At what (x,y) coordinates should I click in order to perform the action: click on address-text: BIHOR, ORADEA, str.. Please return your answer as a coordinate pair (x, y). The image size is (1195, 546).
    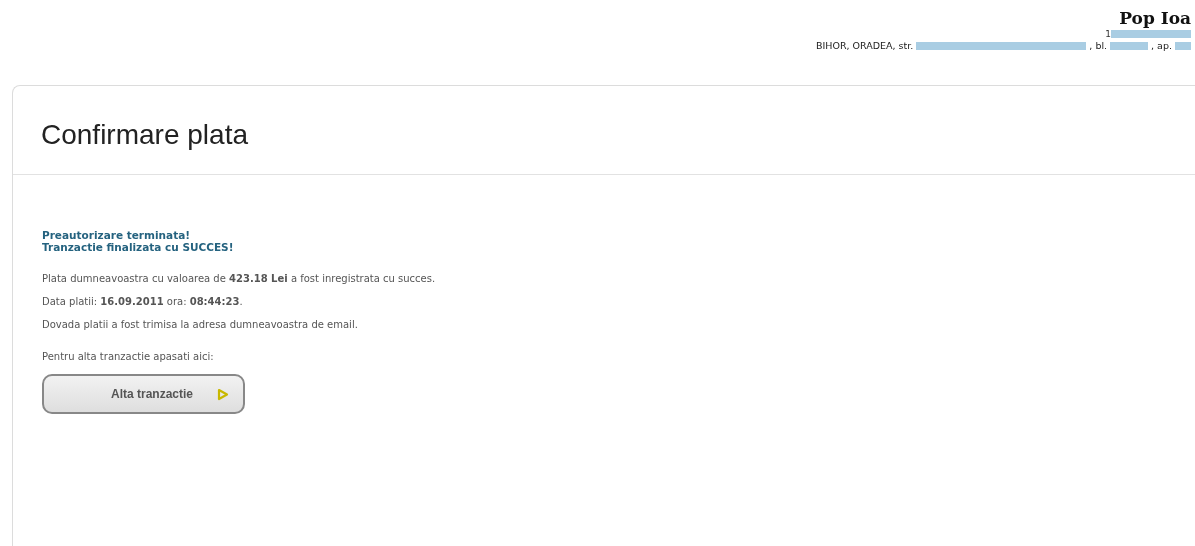
    Looking at the image, I should click on (865, 45).